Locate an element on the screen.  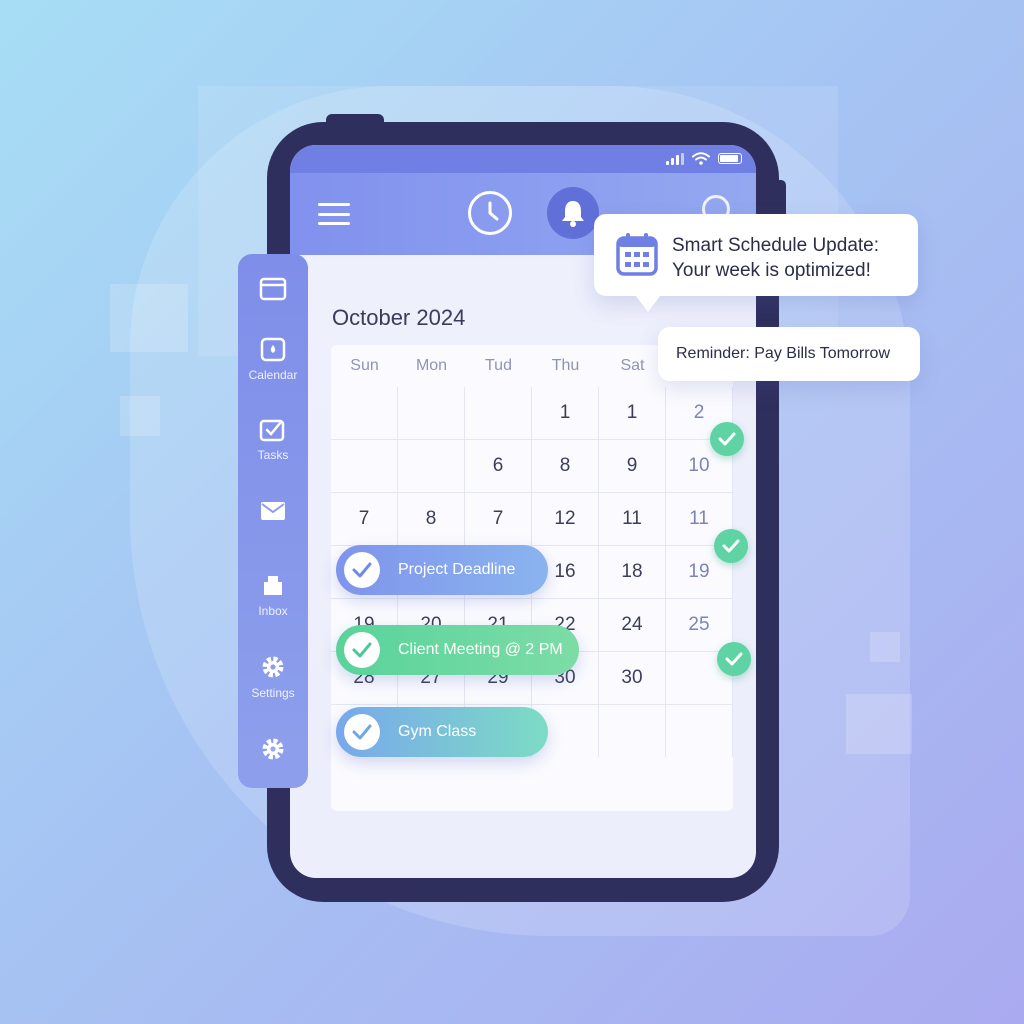
sidebar-item-browser is located at coordinates (273, 289).